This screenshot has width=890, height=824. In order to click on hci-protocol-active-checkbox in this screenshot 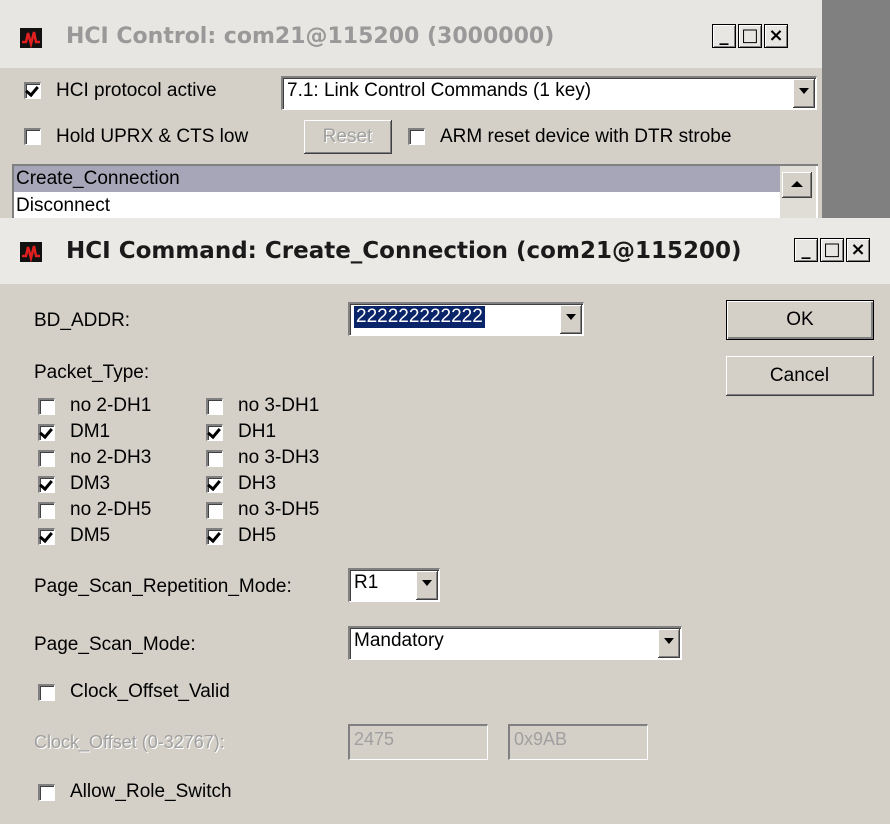, I will do `click(32, 90)`.